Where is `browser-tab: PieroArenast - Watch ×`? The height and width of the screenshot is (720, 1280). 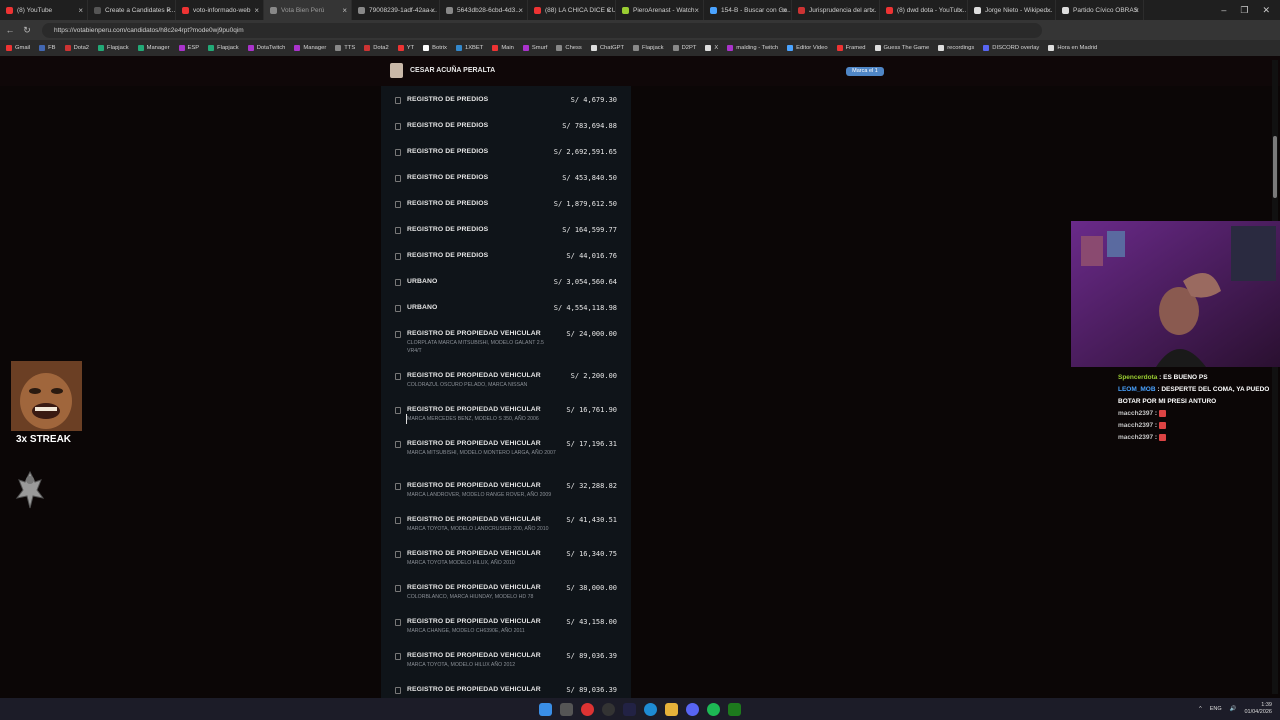 browser-tab: PieroArenast - Watch × is located at coordinates (660, 10).